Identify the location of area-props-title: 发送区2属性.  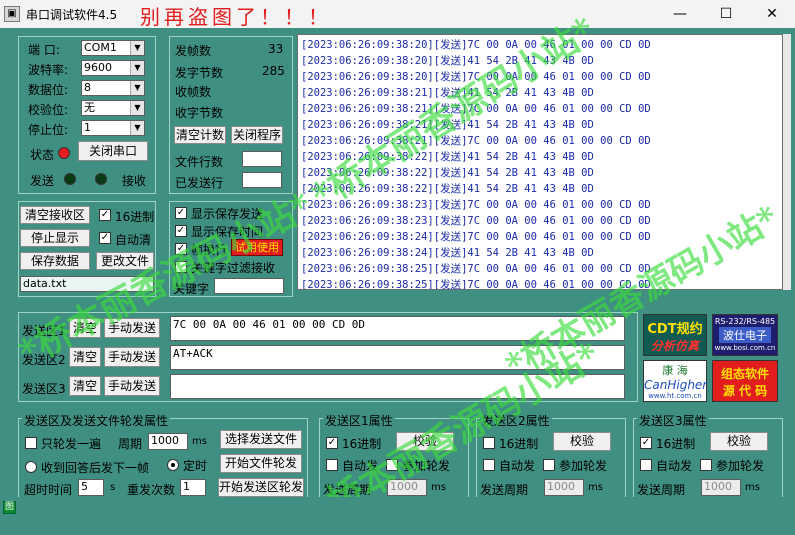
(516, 420).